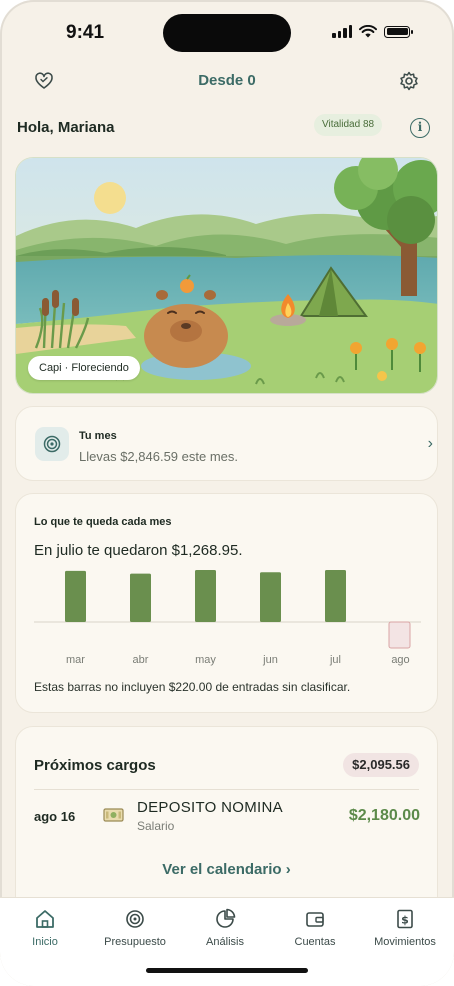  I want to click on chart-title: Lo que te queda cada mes, so click(103, 522).